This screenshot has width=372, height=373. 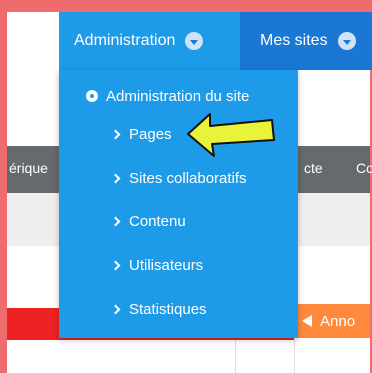 I want to click on pointer-arrow-icon, so click(x=231, y=135).